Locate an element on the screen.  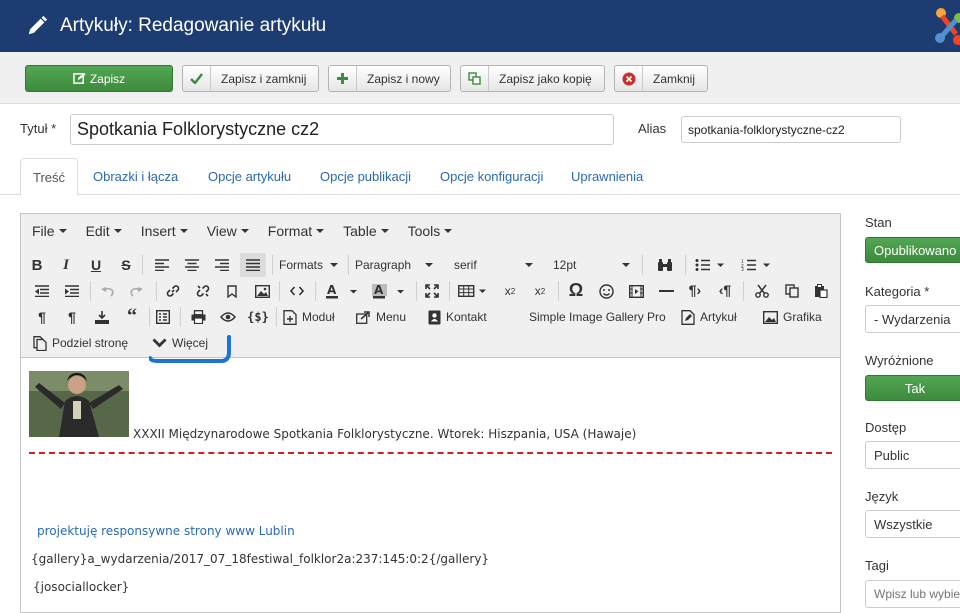
special-chars-icon: Ω is located at coordinates (576, 290).